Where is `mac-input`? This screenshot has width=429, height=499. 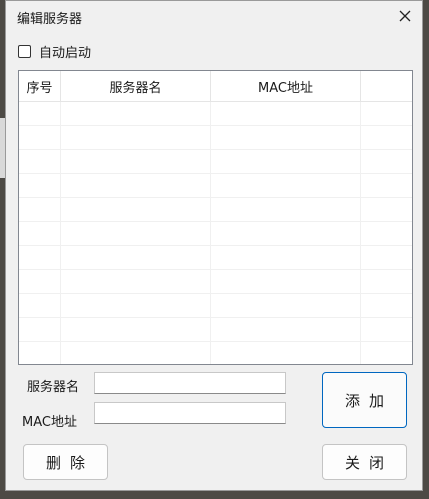 mac-input is located at coordinates (190, 413).